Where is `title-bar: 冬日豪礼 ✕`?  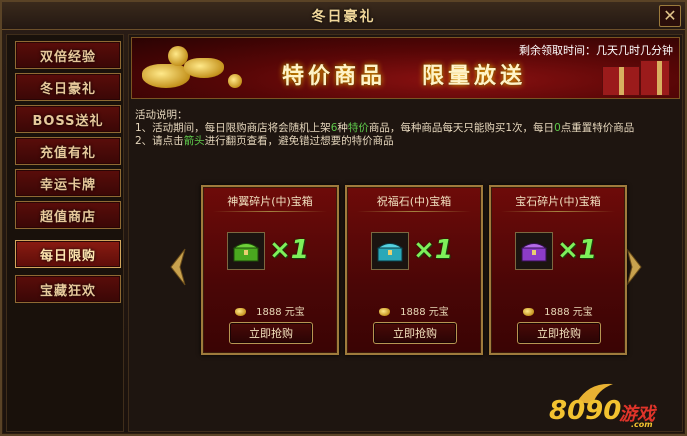
title-bar: 冬日豪礼 ✕ is located at coordinates (343, 16).